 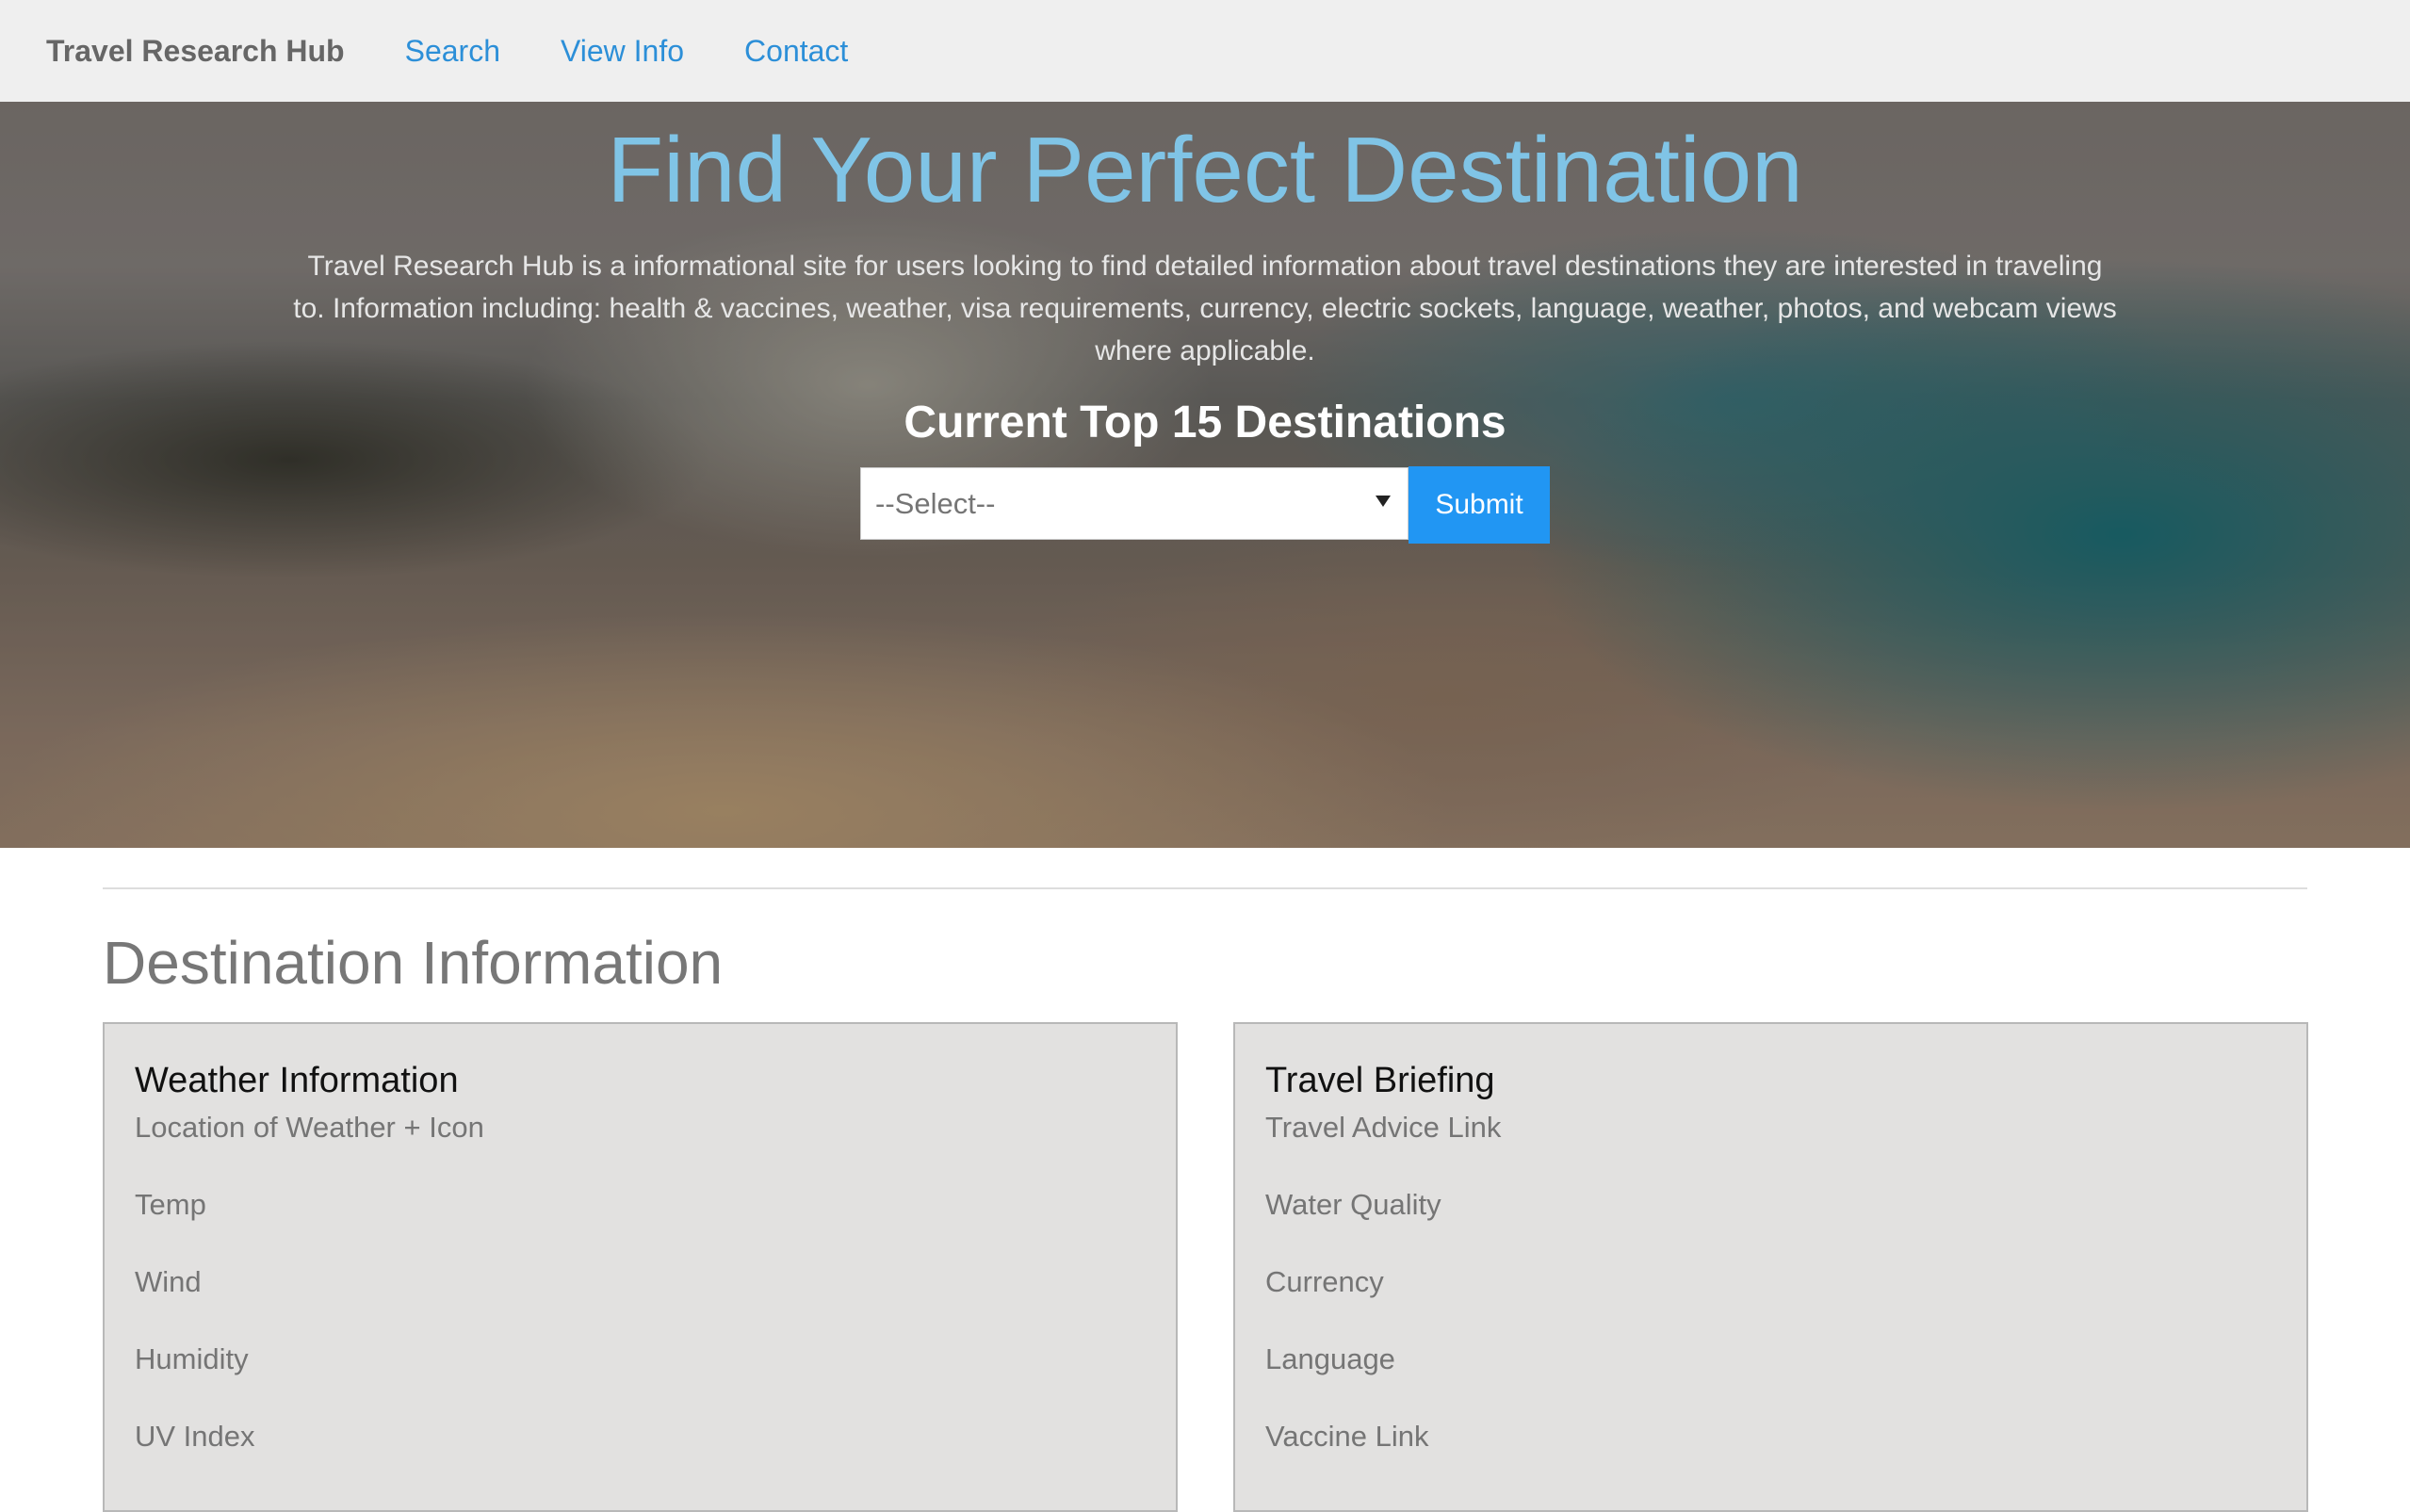 What do you see at coordinates (168, 1281) in the screenshot?
I see `weather-wind-item: Wind` at bounding box center [168, 1281].